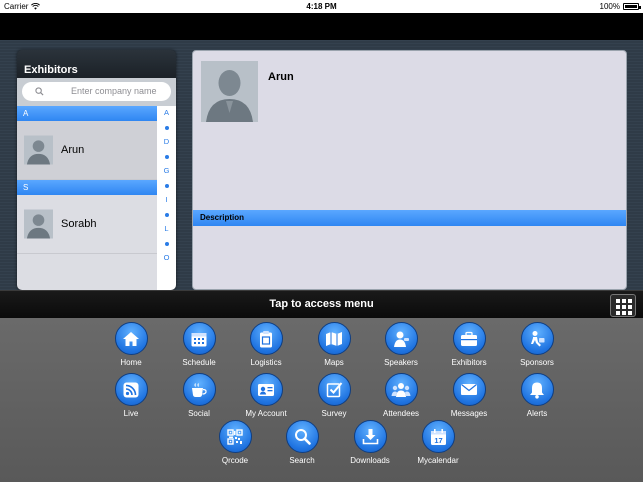 This screenshot has width=643, height=482. I want to click on section-header-a: A, so click(87, 113).